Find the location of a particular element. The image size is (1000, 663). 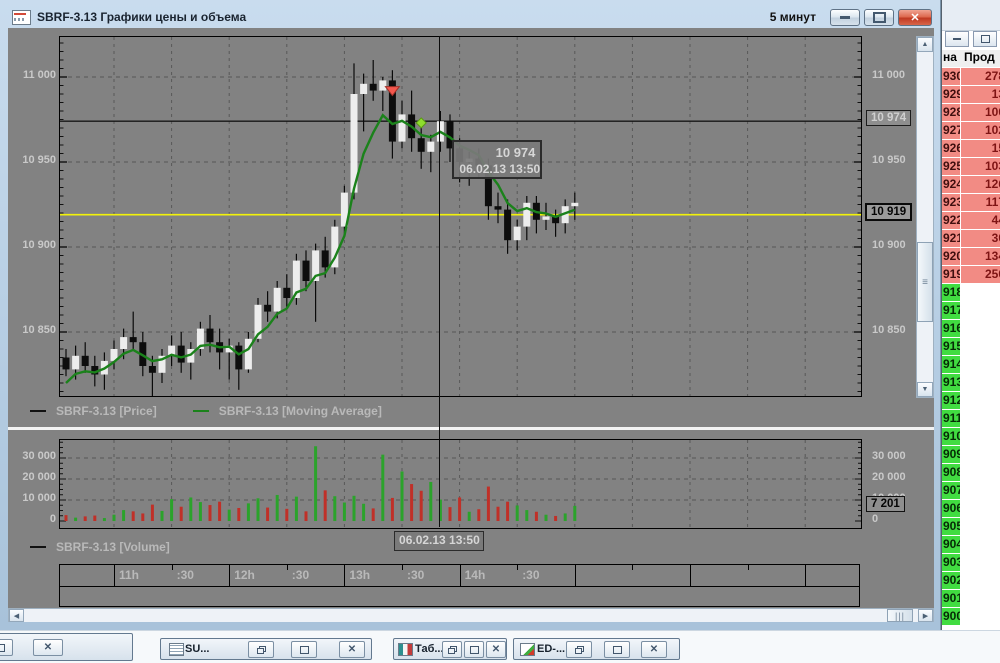

ask-size-cell: 278 is located at coordinates (980, 76).